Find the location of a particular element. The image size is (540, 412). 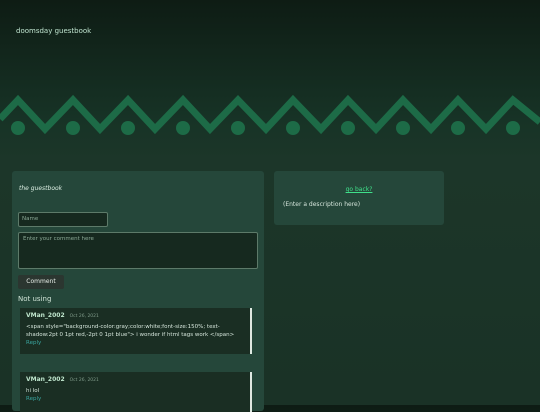

sidebar-description: (Enter a description here) is located at coordinates (322, 204).